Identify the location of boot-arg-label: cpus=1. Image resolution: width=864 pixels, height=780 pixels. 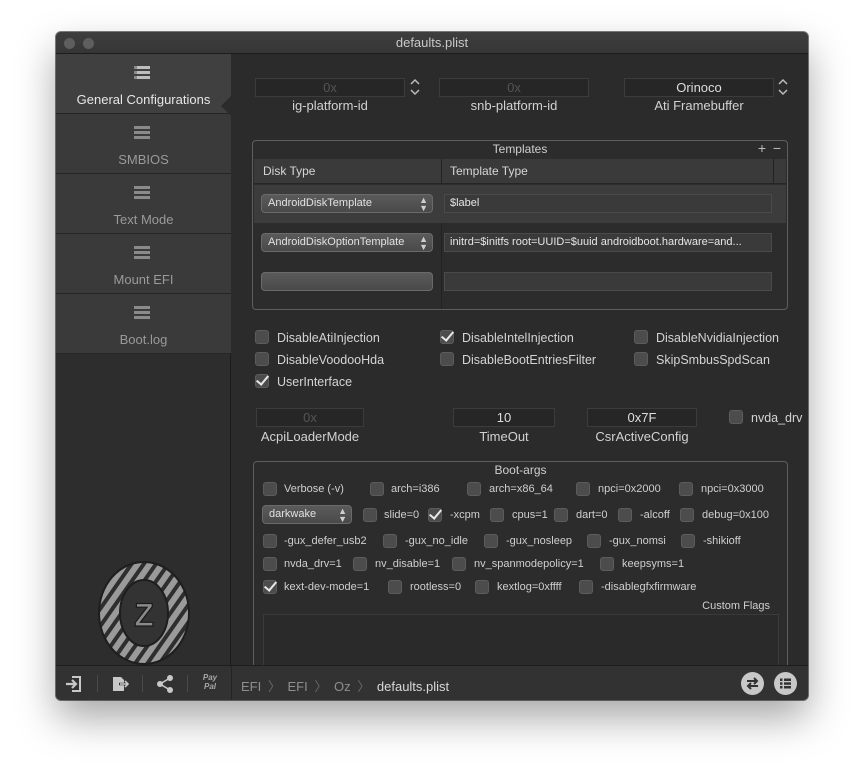
(530, 515).